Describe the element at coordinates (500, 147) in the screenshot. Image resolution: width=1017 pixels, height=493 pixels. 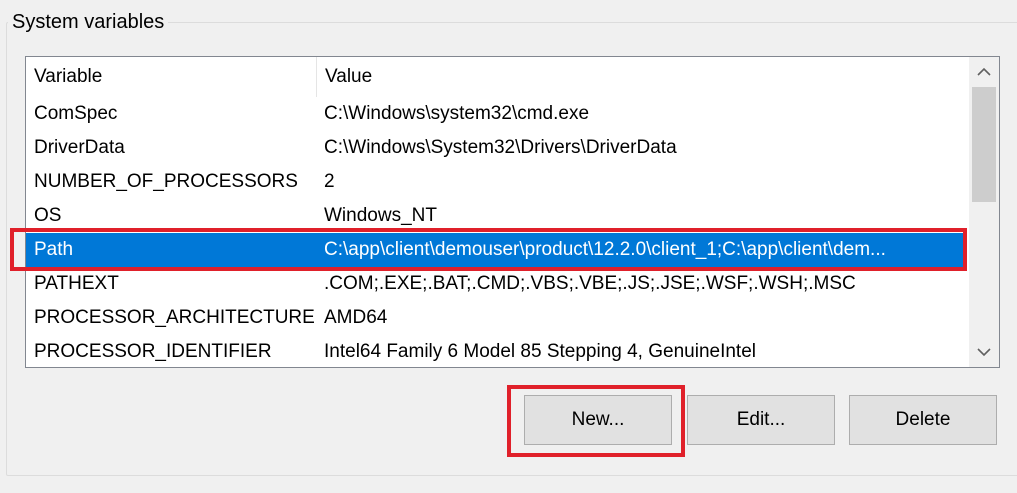
I see `variable-value: C:\Windows\System32\Drivers\DriverData` at that location.